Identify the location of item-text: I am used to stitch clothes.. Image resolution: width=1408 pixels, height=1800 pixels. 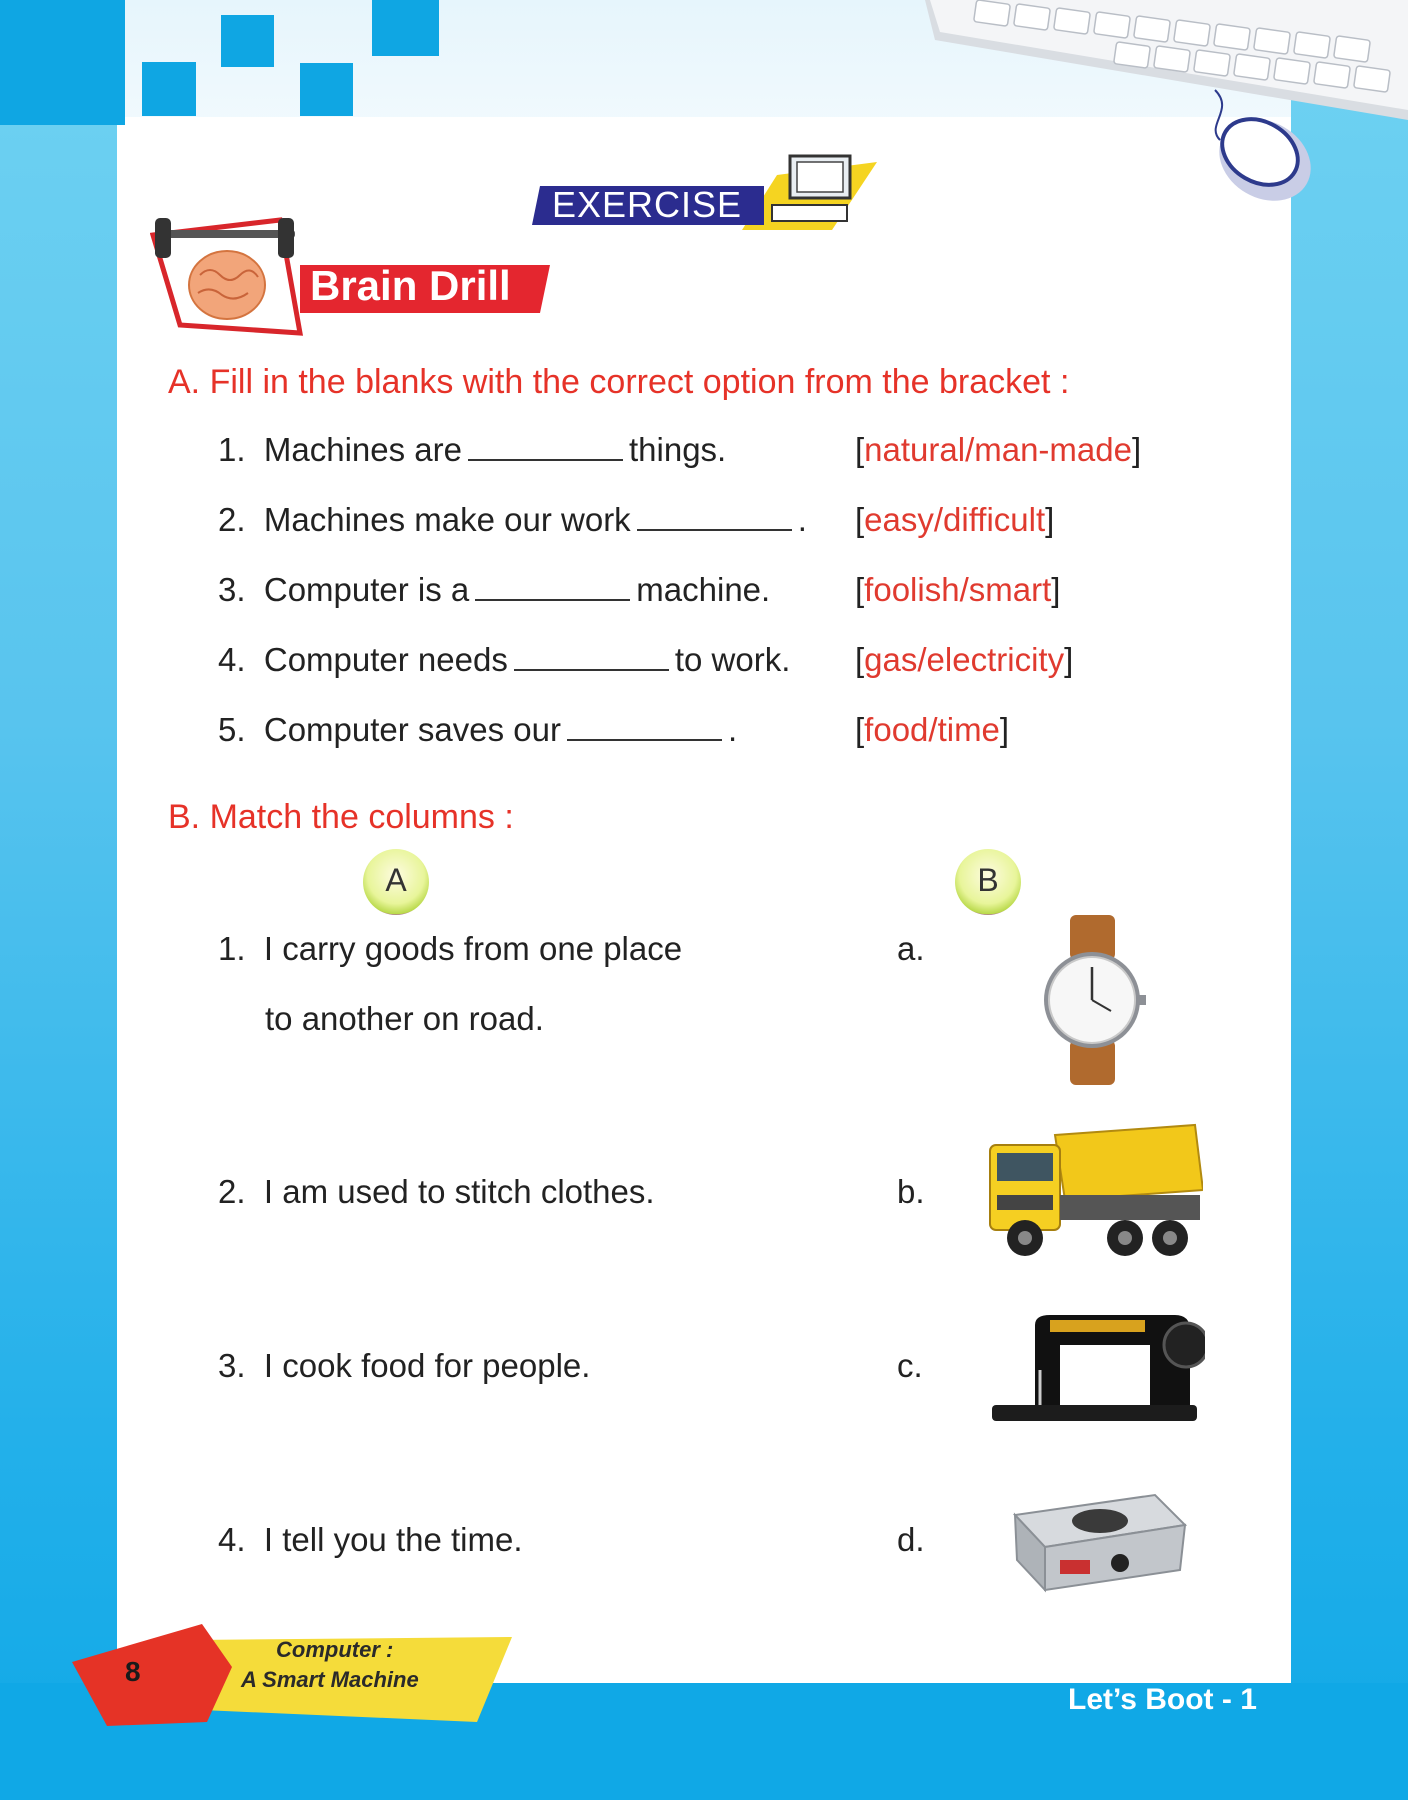
(459, 1191).